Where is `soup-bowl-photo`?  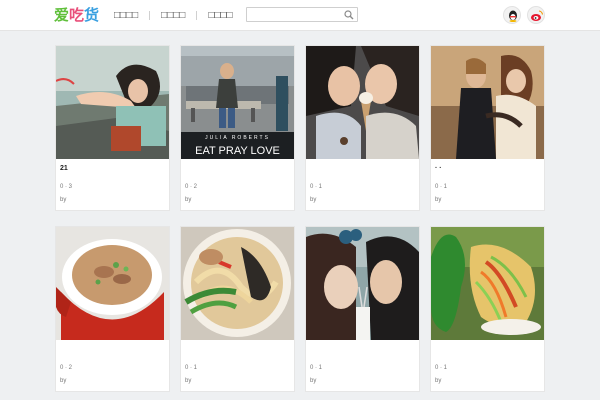 soup-bowl-photo is located at coordinates (112, 283).